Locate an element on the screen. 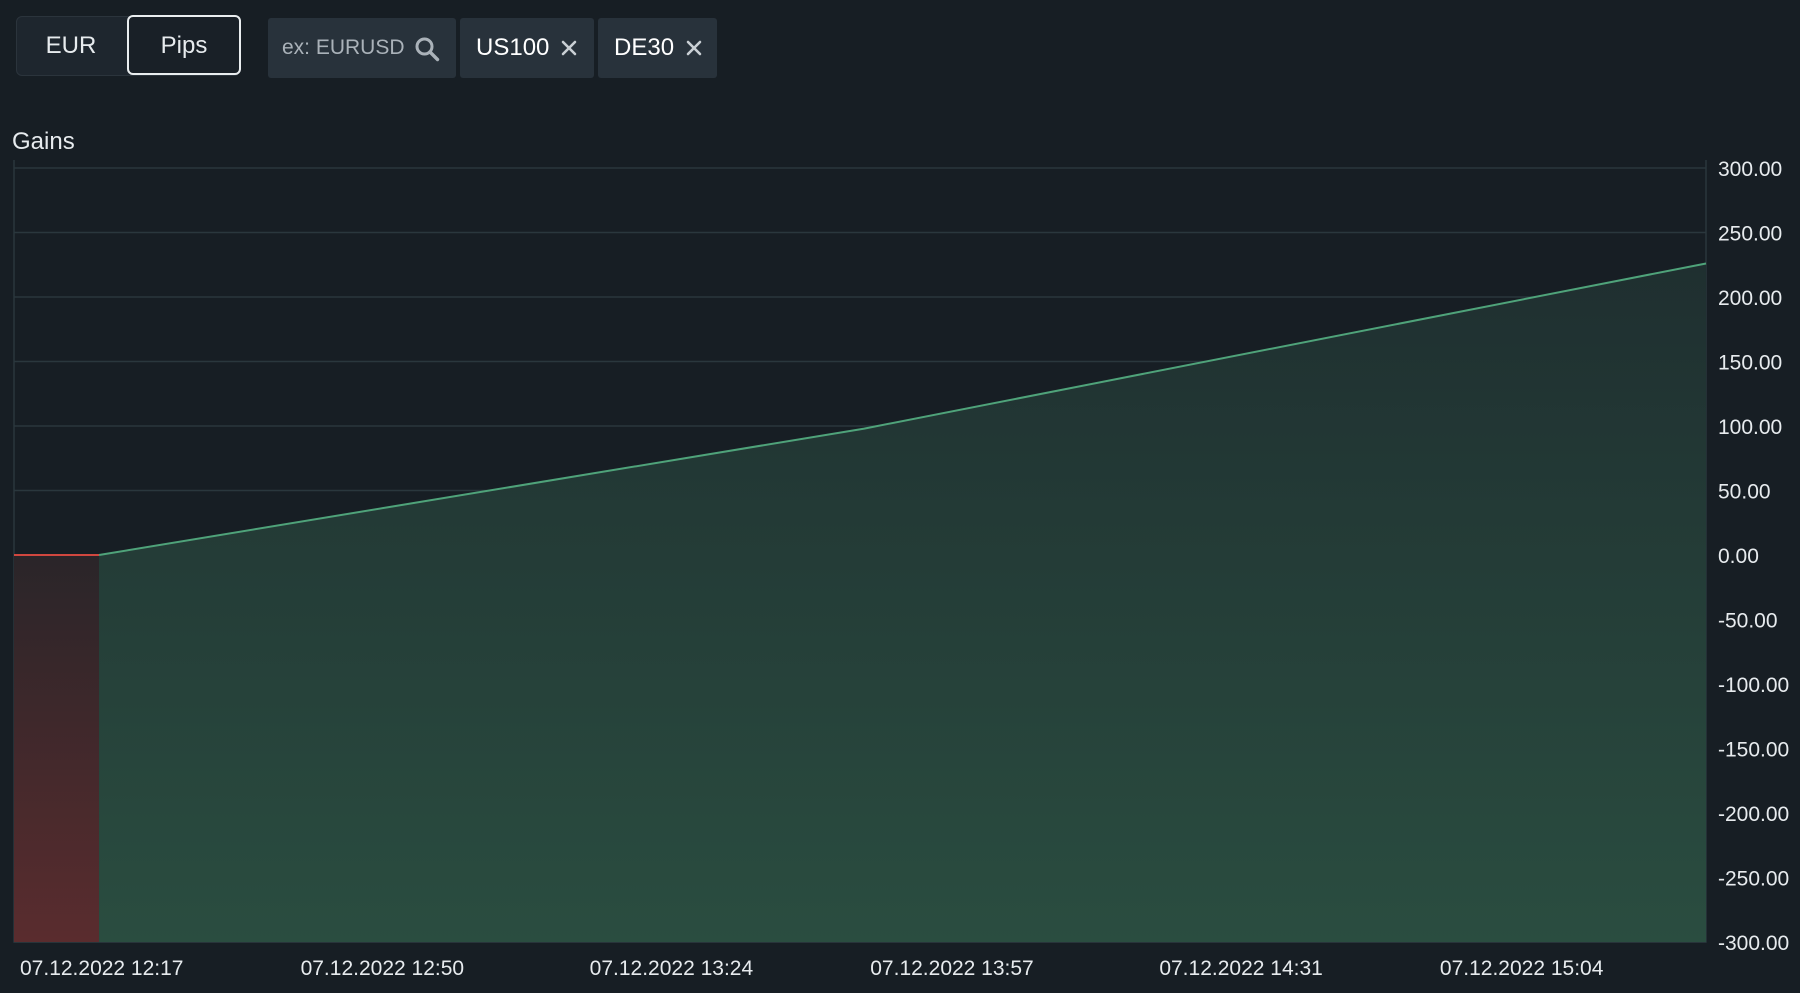 The width and height of the screenshot is (1800, 993). filter-chip-us100: US100 is located at coordinates (527, 48).